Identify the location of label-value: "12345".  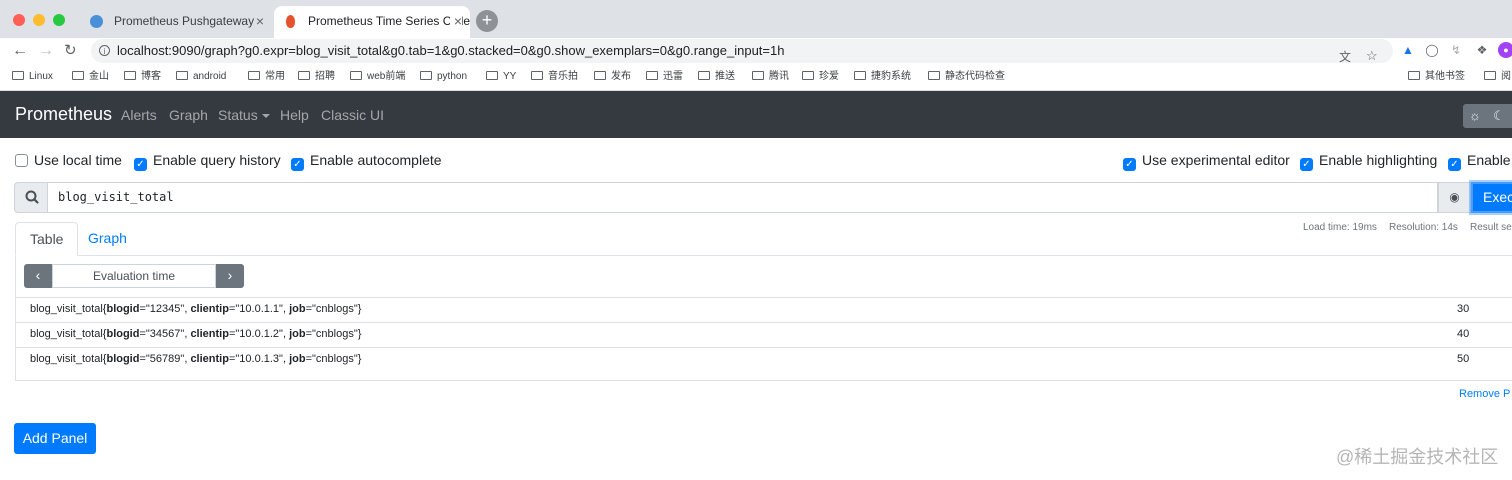
(165, 309).